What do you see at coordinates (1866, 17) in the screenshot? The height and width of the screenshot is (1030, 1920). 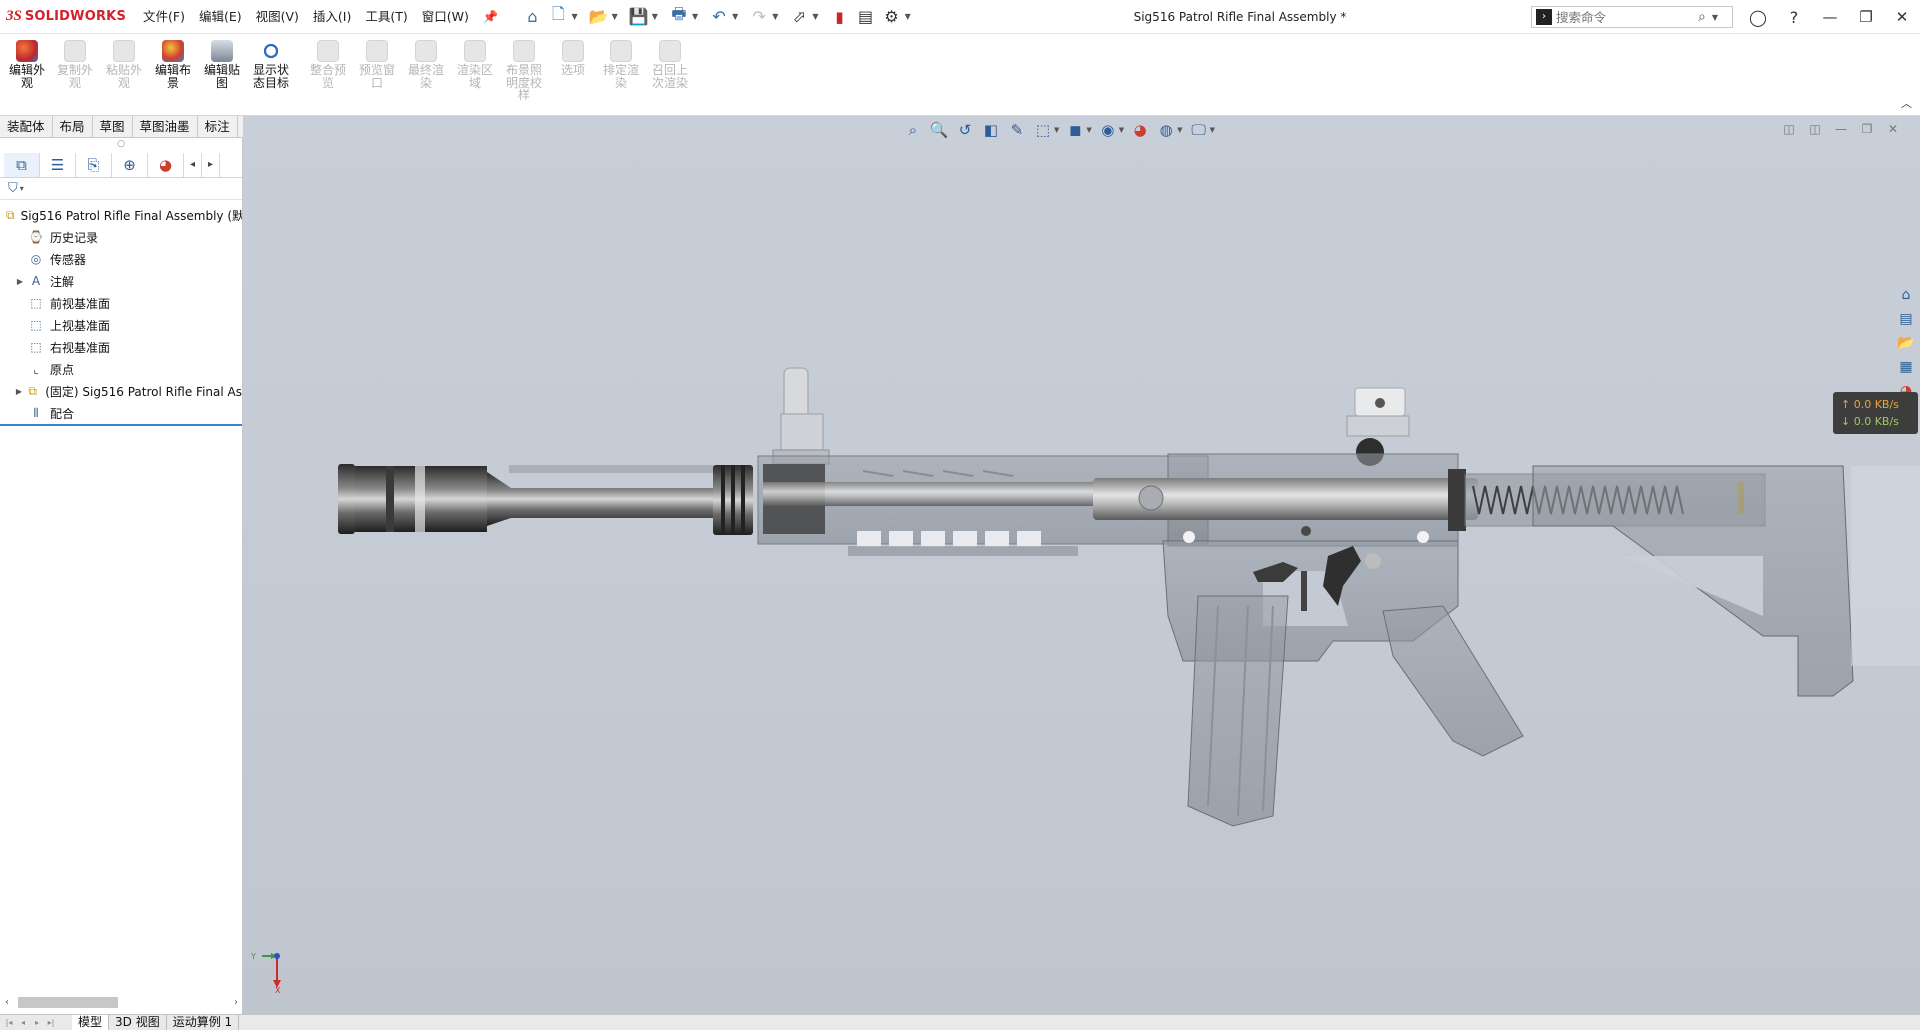 I see `restore-button: ❐` at bounding box center [1866, 17].